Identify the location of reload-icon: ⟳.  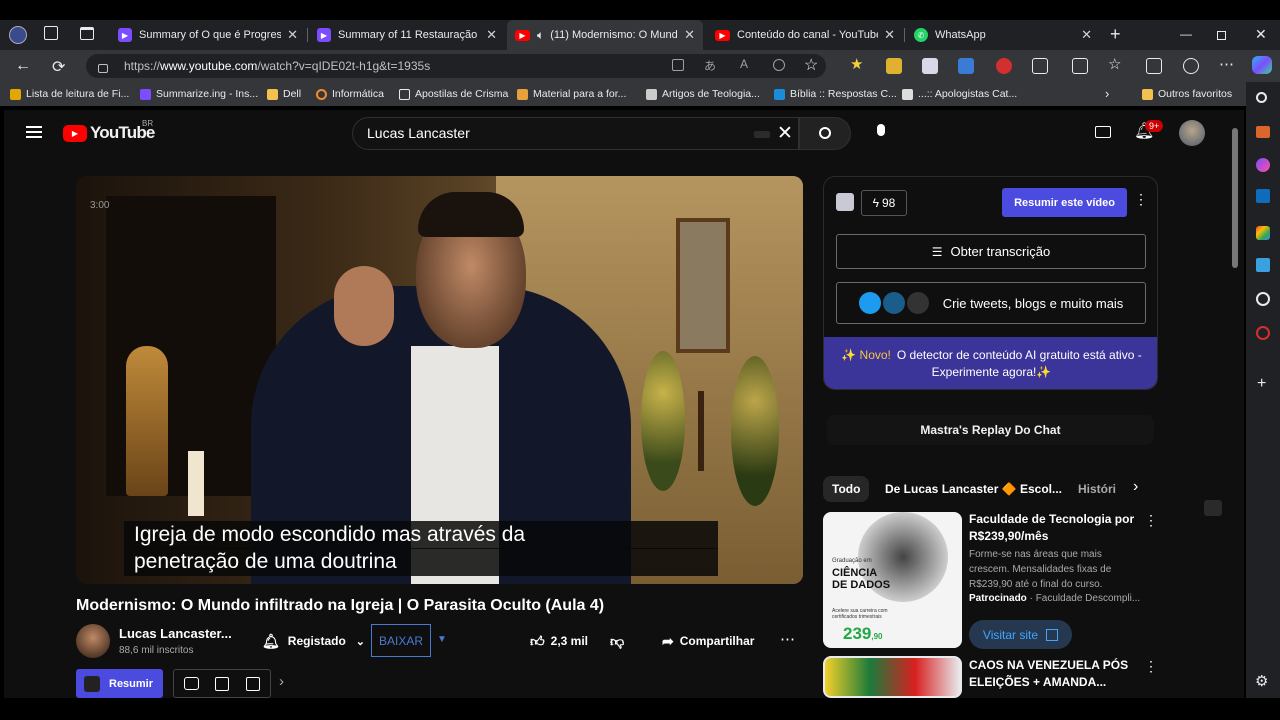
(58, 67).